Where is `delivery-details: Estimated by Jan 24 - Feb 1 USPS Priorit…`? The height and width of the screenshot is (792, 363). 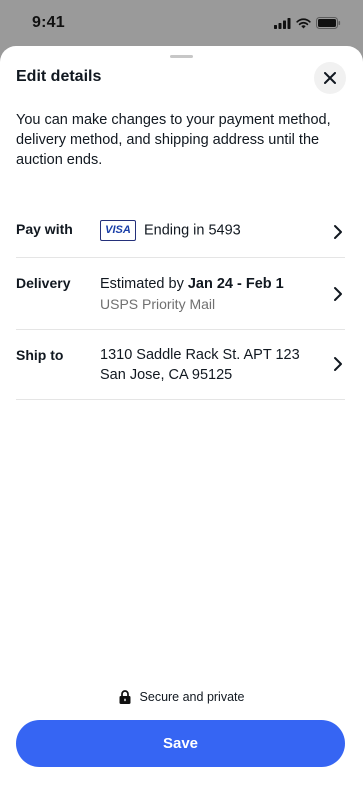 delivery-details: Estimated by Jan 24 - Feb 1 USPS Priorit… is located at coordinates (192, 294).